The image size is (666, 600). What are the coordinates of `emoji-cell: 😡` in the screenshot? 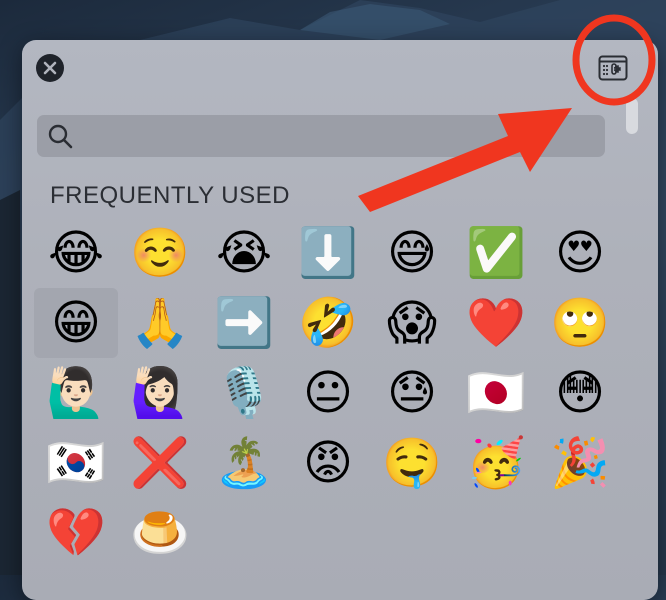 It's located at (328, 463).